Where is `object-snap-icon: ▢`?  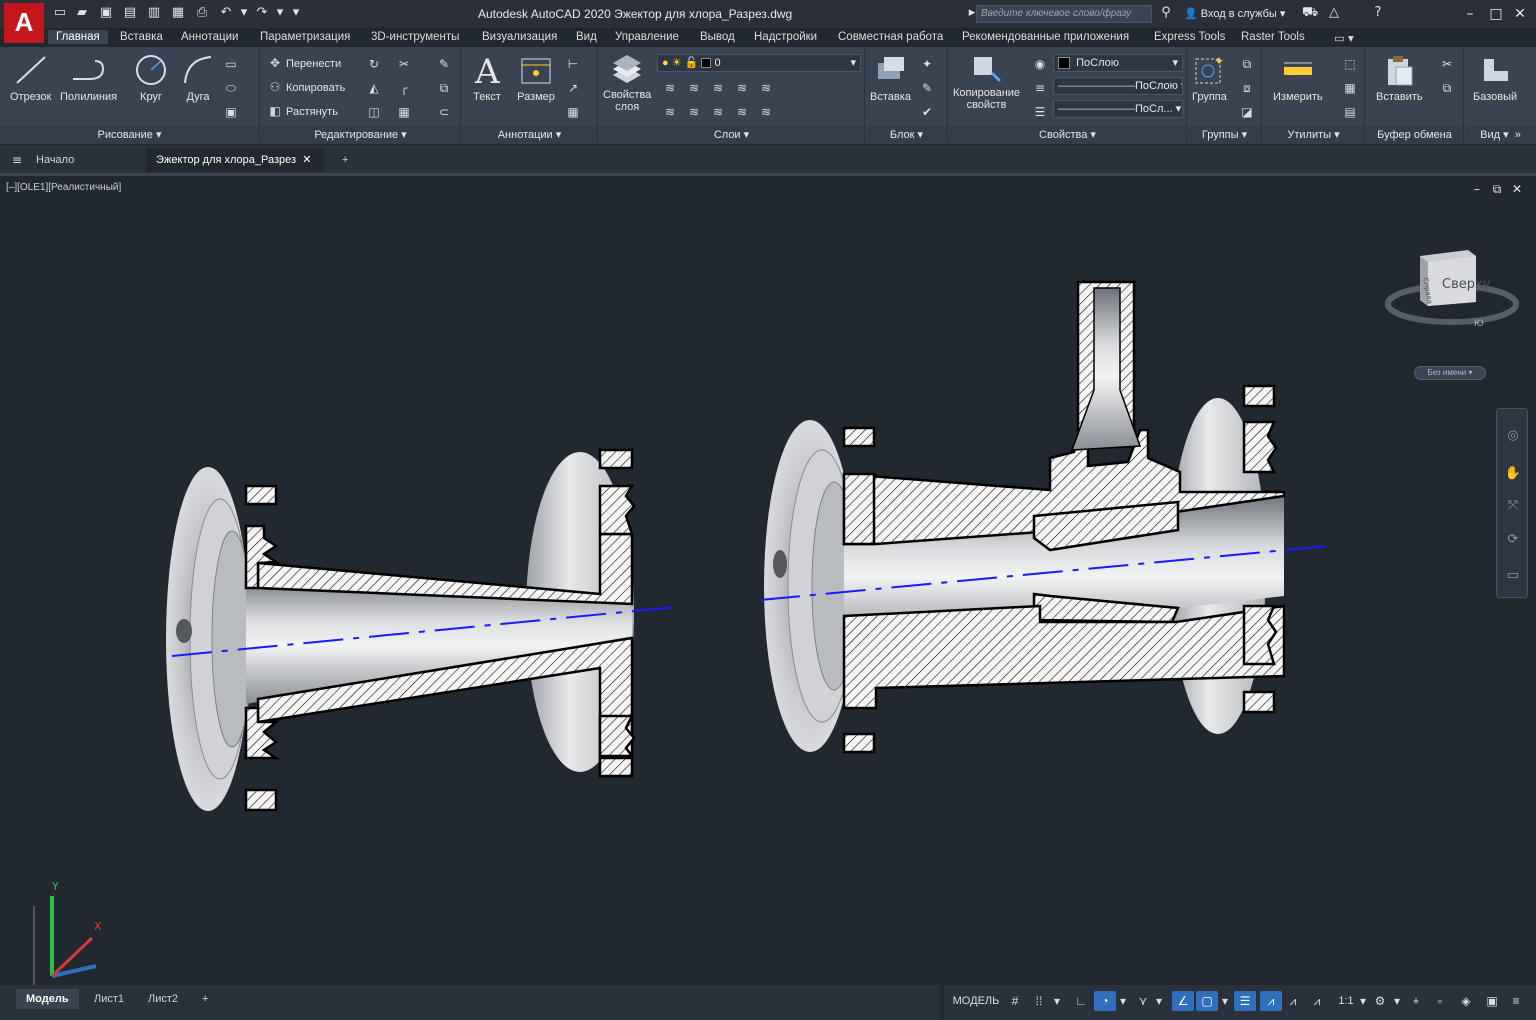 object-snap-icon: ▢ is located at coordinates (1207, 1001).